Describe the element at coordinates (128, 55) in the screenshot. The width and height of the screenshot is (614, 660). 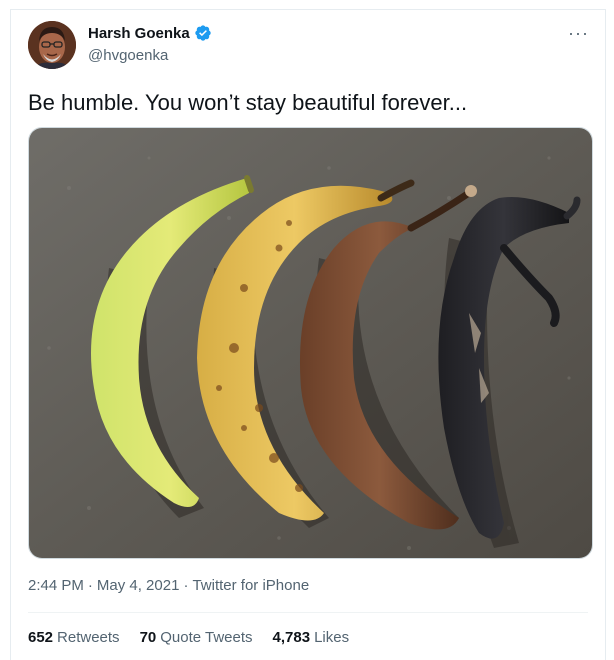
I see `author-handle: @hvgoenka` at that location.